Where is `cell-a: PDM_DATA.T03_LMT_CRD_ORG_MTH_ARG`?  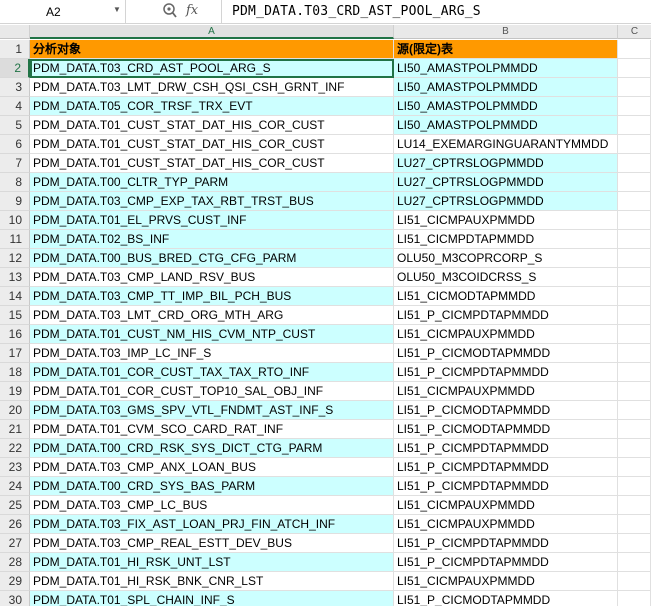
cell-a: PDM_DATA.T03_LMT_CRD_ORG_MTH_ARG is located at coordinates (212, 315).